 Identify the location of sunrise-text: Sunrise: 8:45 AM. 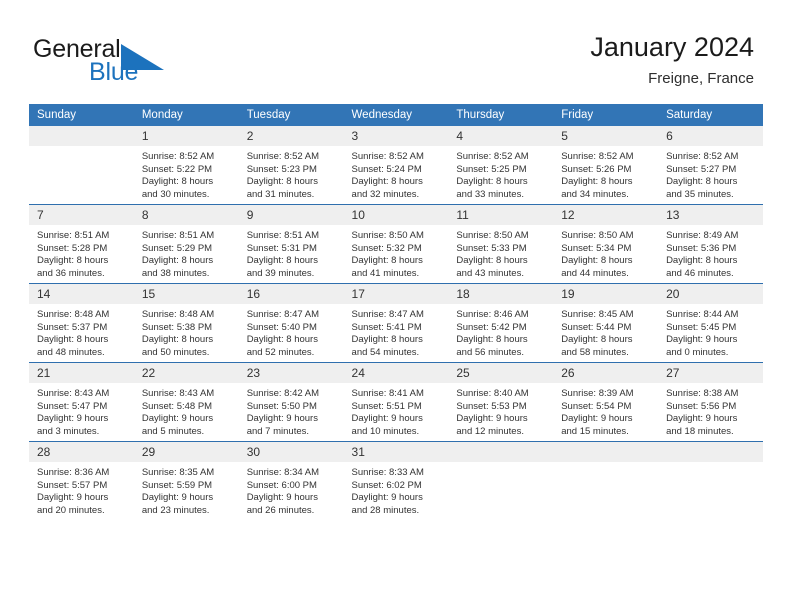
(597, 314).